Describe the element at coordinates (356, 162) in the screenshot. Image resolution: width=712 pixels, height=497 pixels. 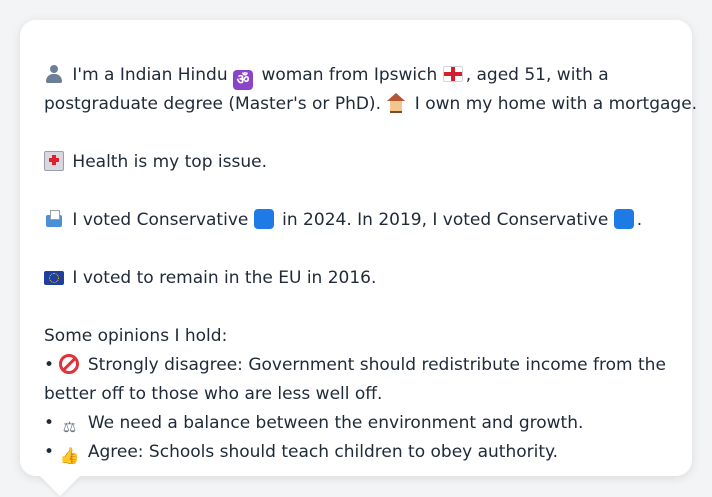
I see `top-issue-line: Health is my top issue.` at that location.